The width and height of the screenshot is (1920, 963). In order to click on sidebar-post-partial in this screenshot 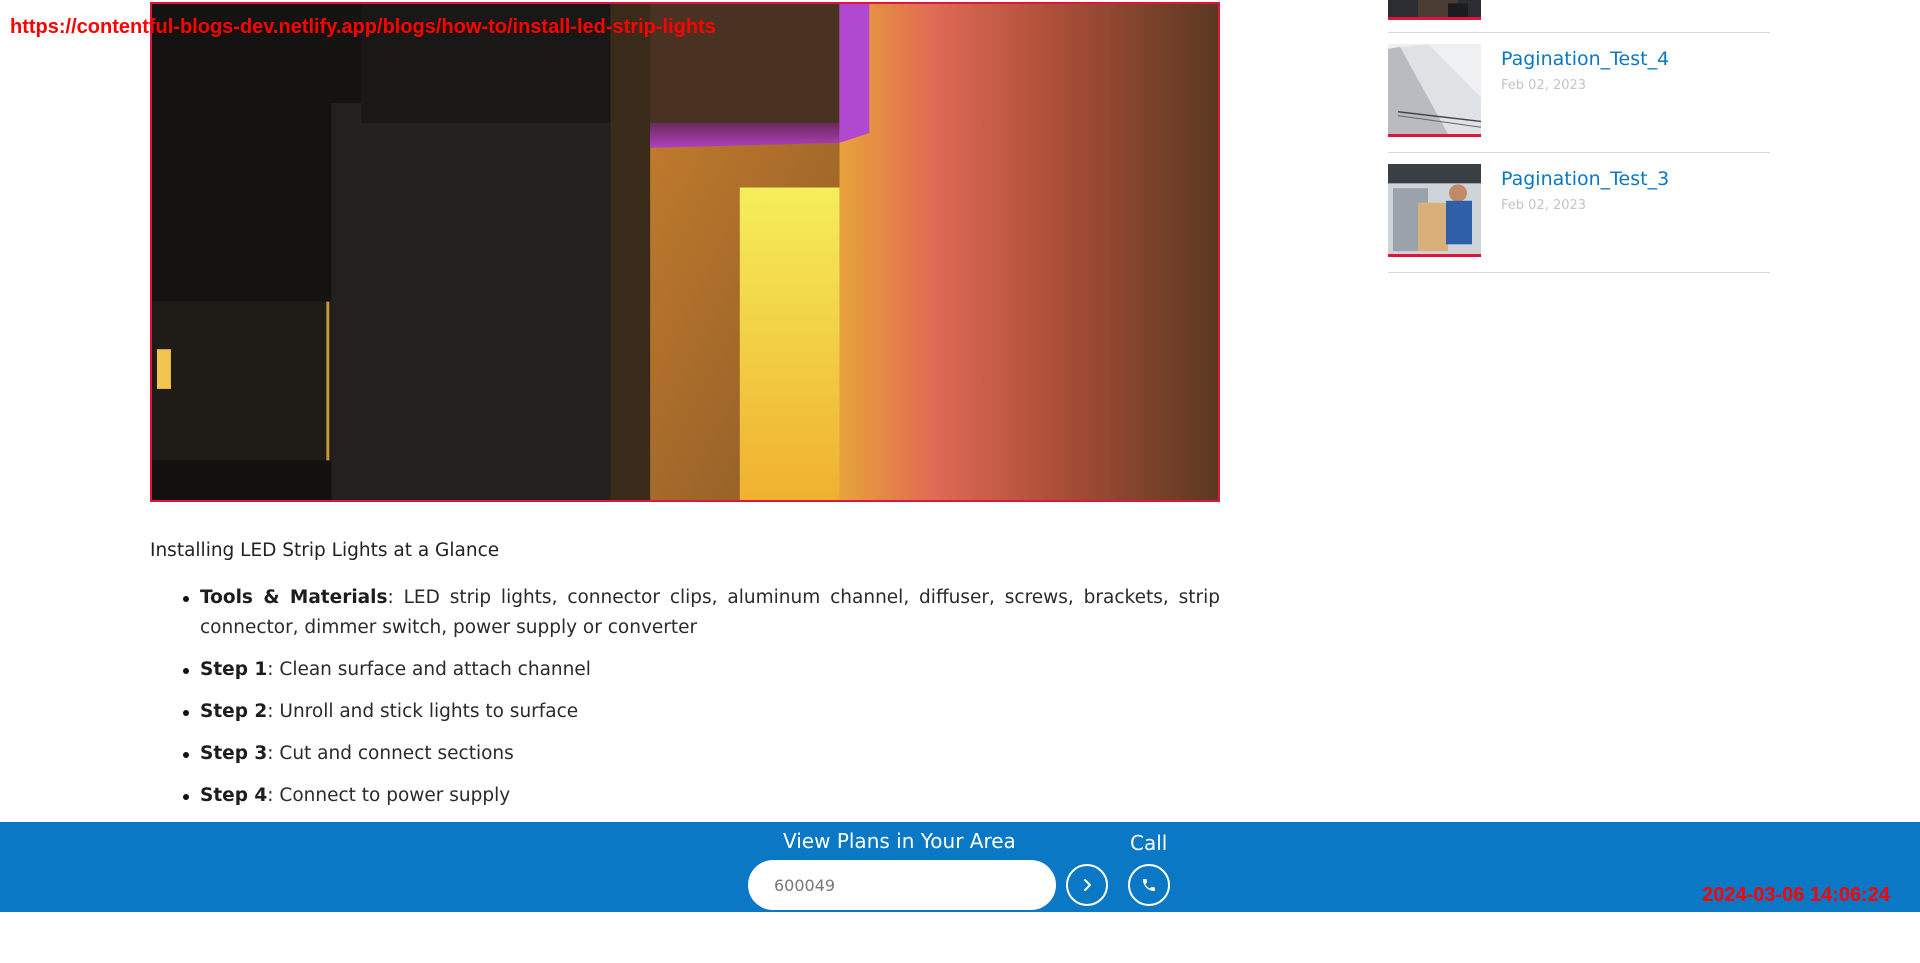, I will do `click(1579, 16)`.